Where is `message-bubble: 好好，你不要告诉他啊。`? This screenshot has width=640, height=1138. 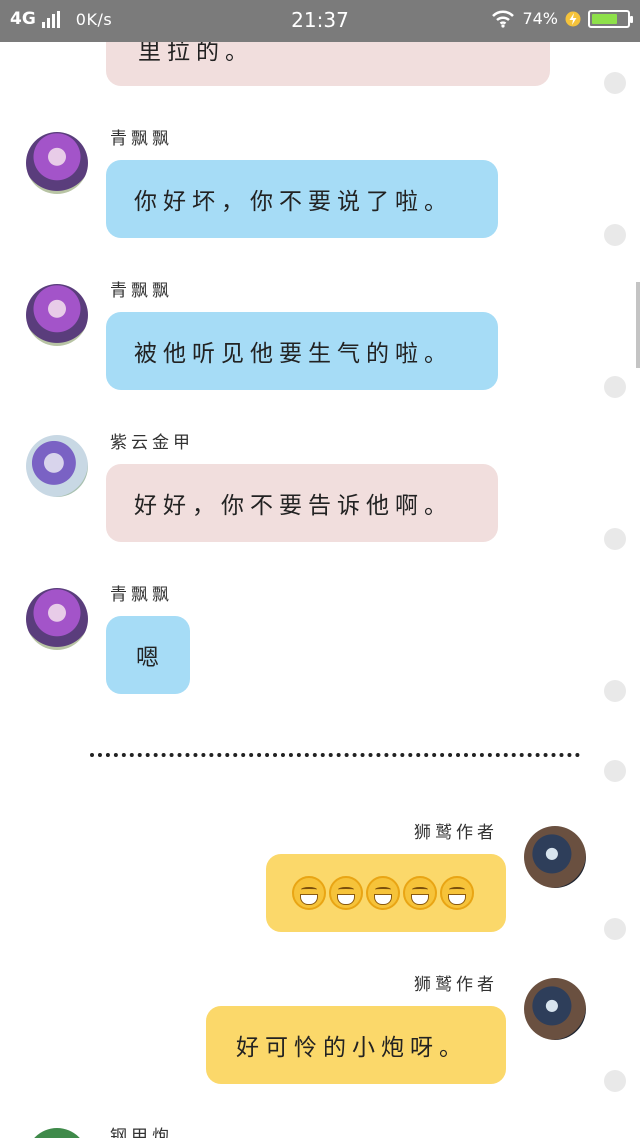 message-bubble: 好好，你不要告诉他啊。 is located at coordinates (302, 503).